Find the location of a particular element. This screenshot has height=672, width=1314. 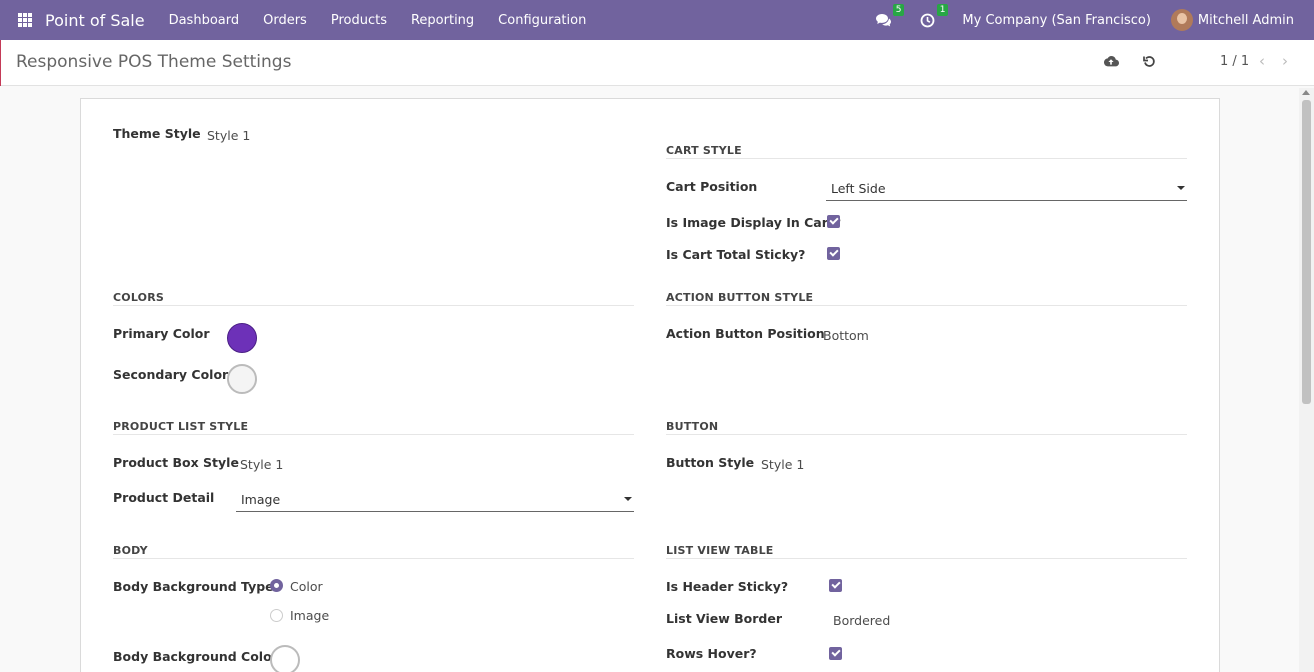

scroll-thumb is located at coordinates (1306, 252).